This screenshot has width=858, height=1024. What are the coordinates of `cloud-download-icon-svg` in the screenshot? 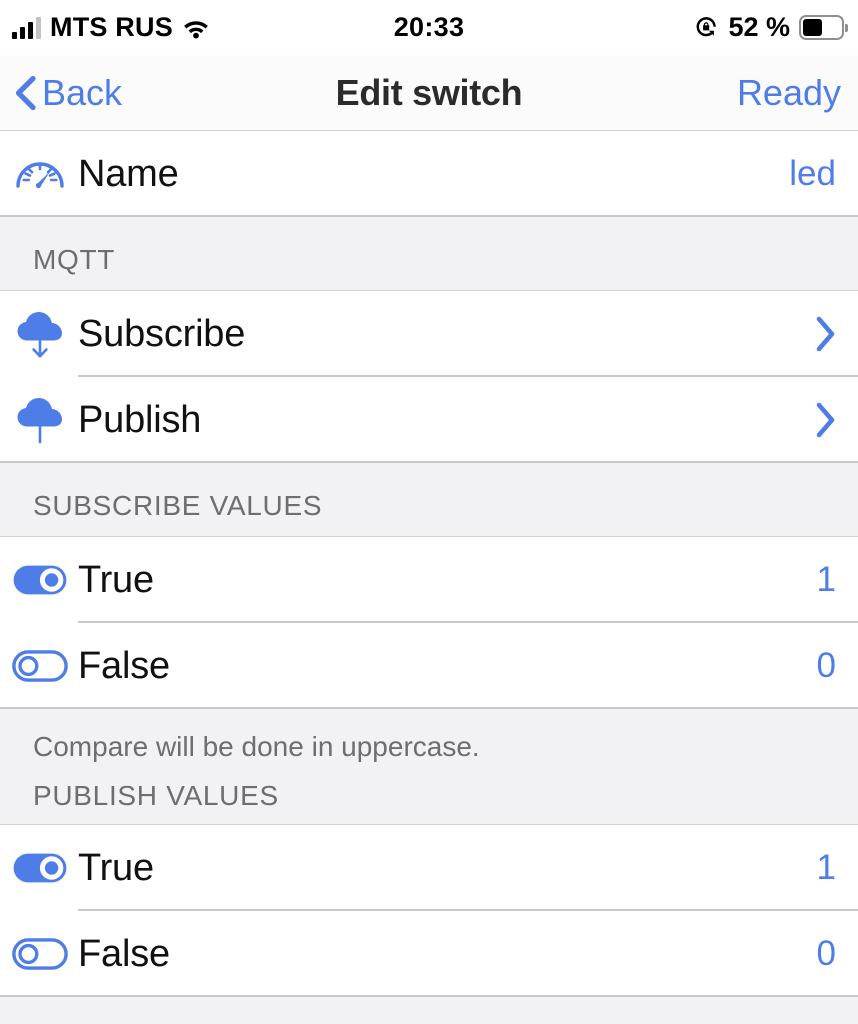 It's located at (39, 335).